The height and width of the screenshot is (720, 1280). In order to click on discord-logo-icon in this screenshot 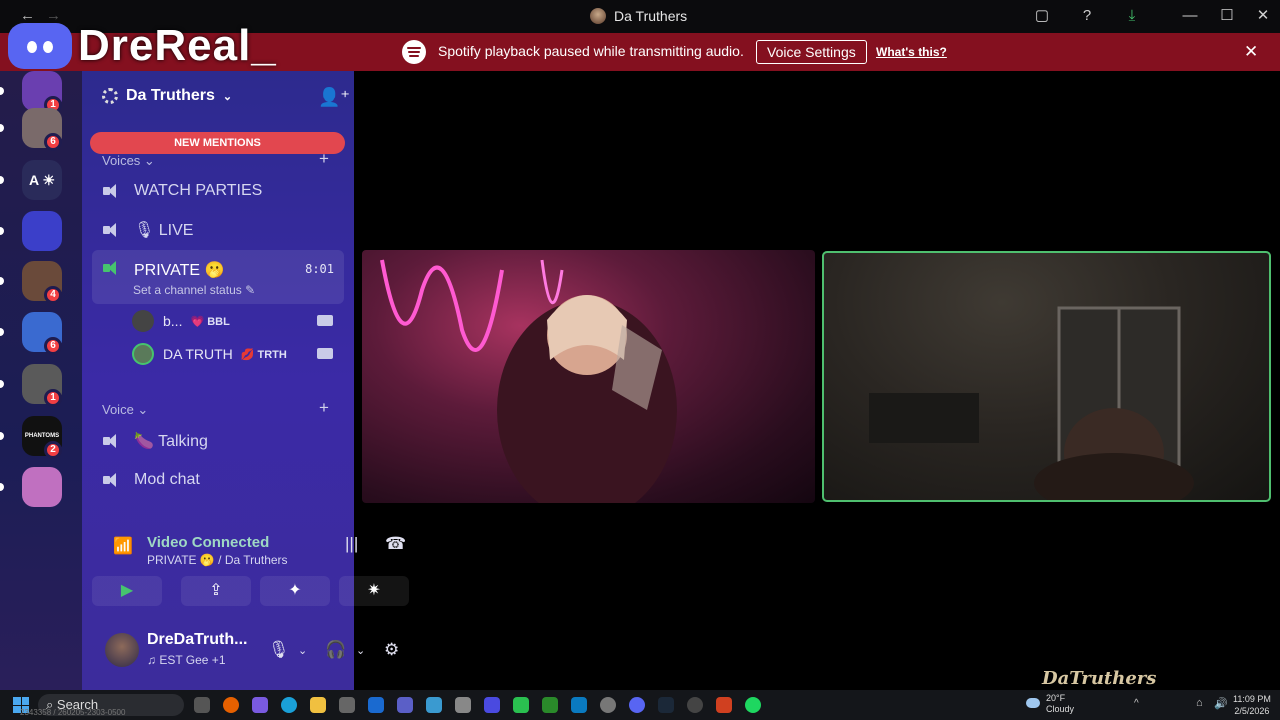, I will do `click(40, 46)`.